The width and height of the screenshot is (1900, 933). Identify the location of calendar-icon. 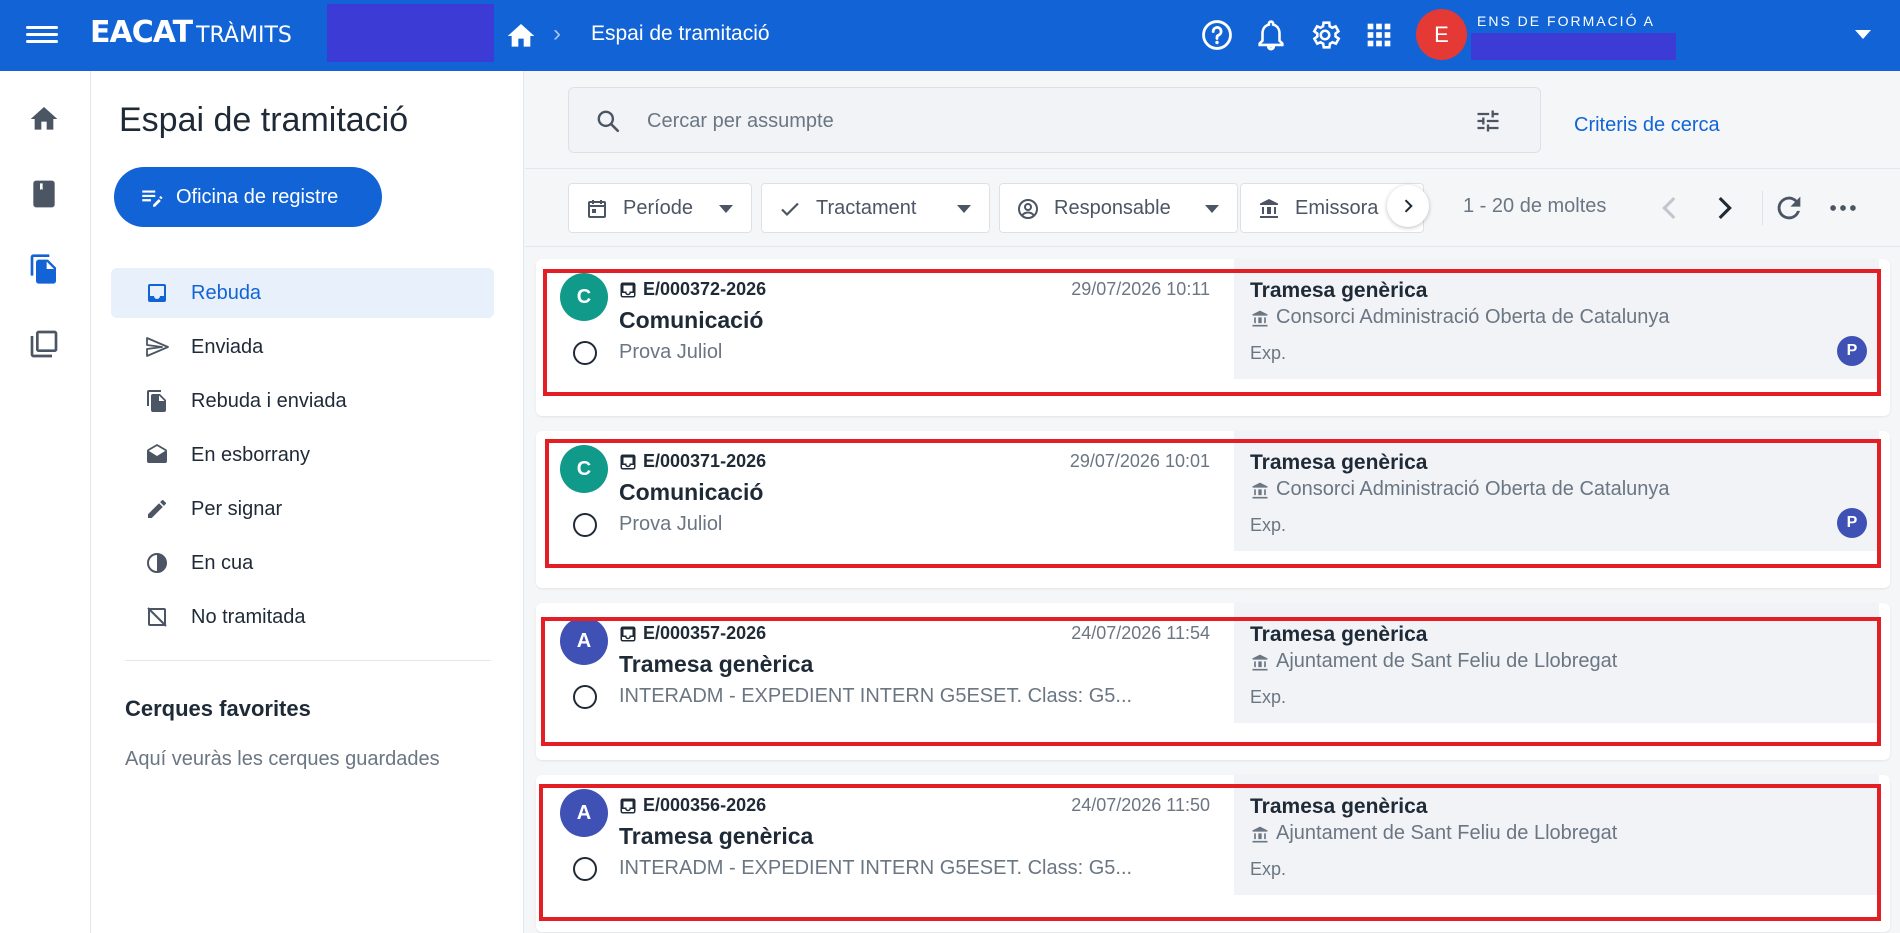
(597, 209).